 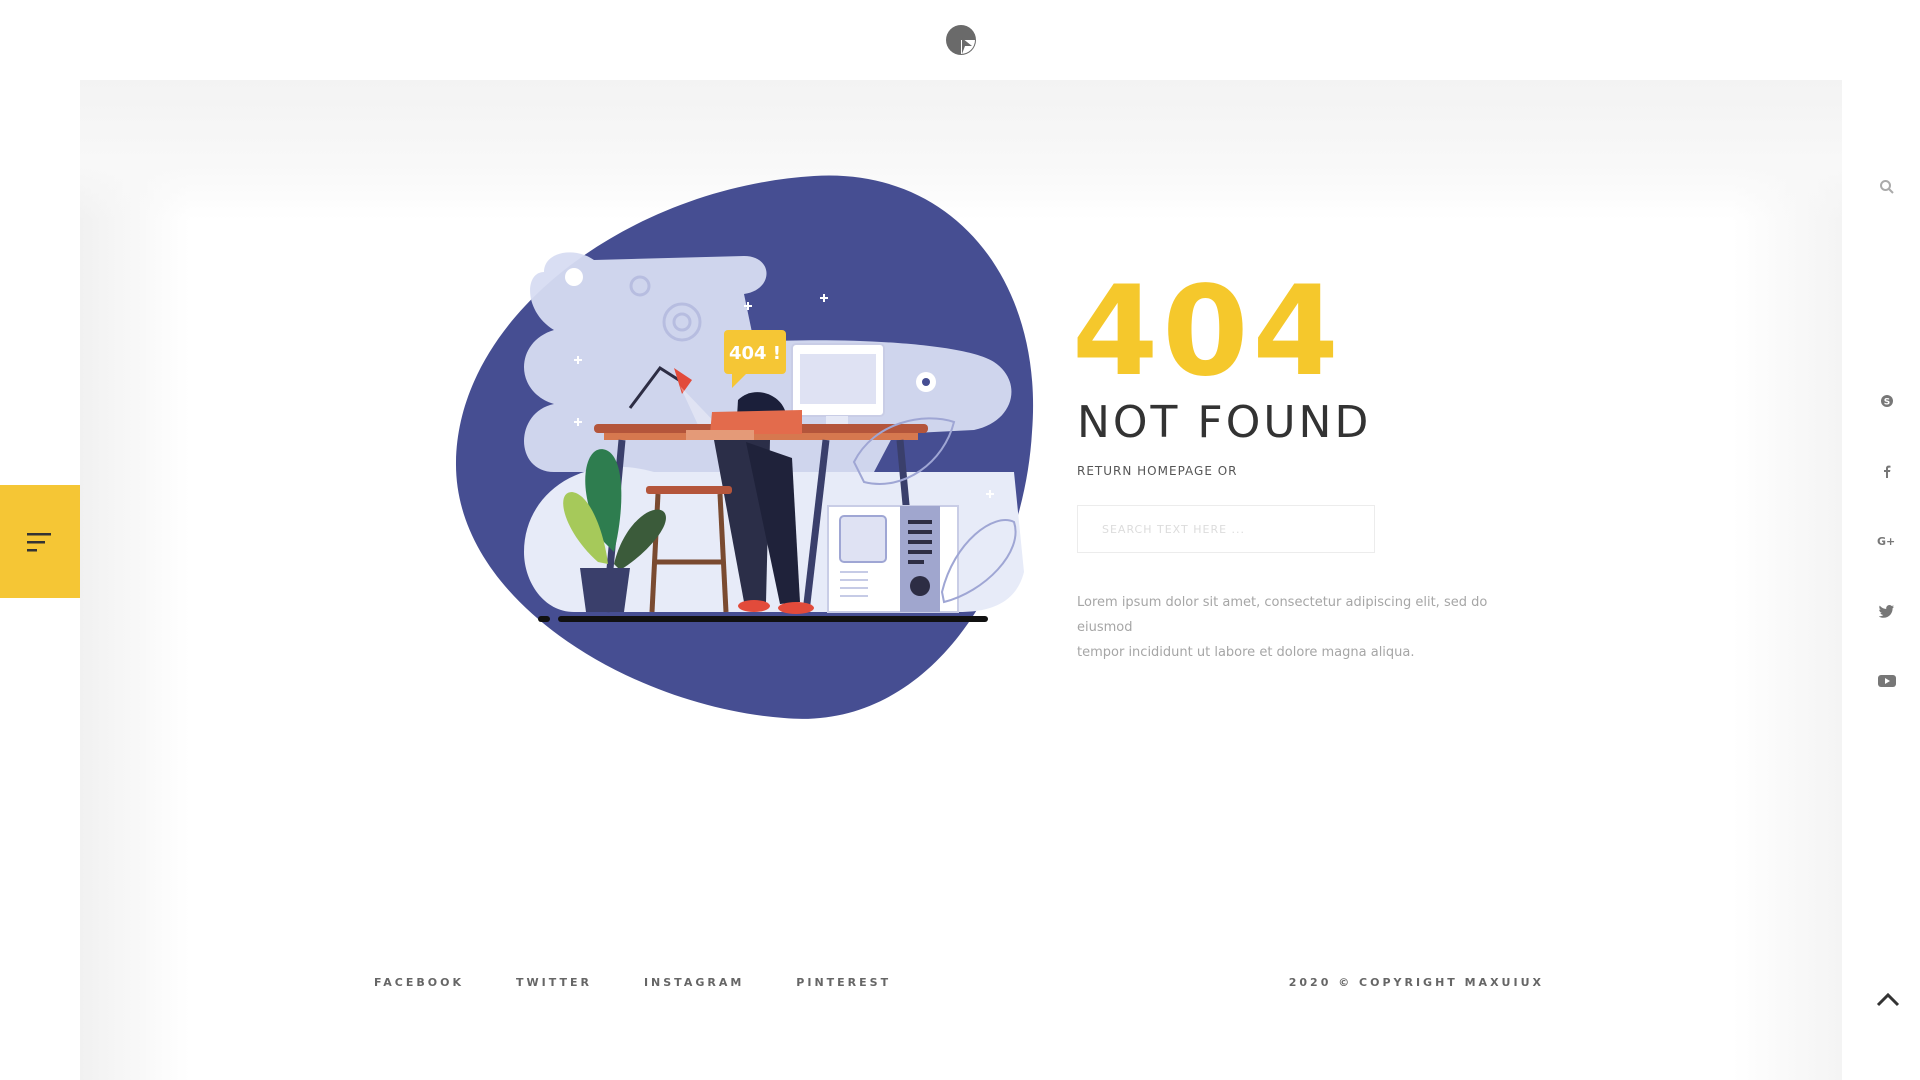 What do you see at coordinates (1887, 471) in the screenshot?
I see `facebook-icon` at bounding box center [1887, 471].